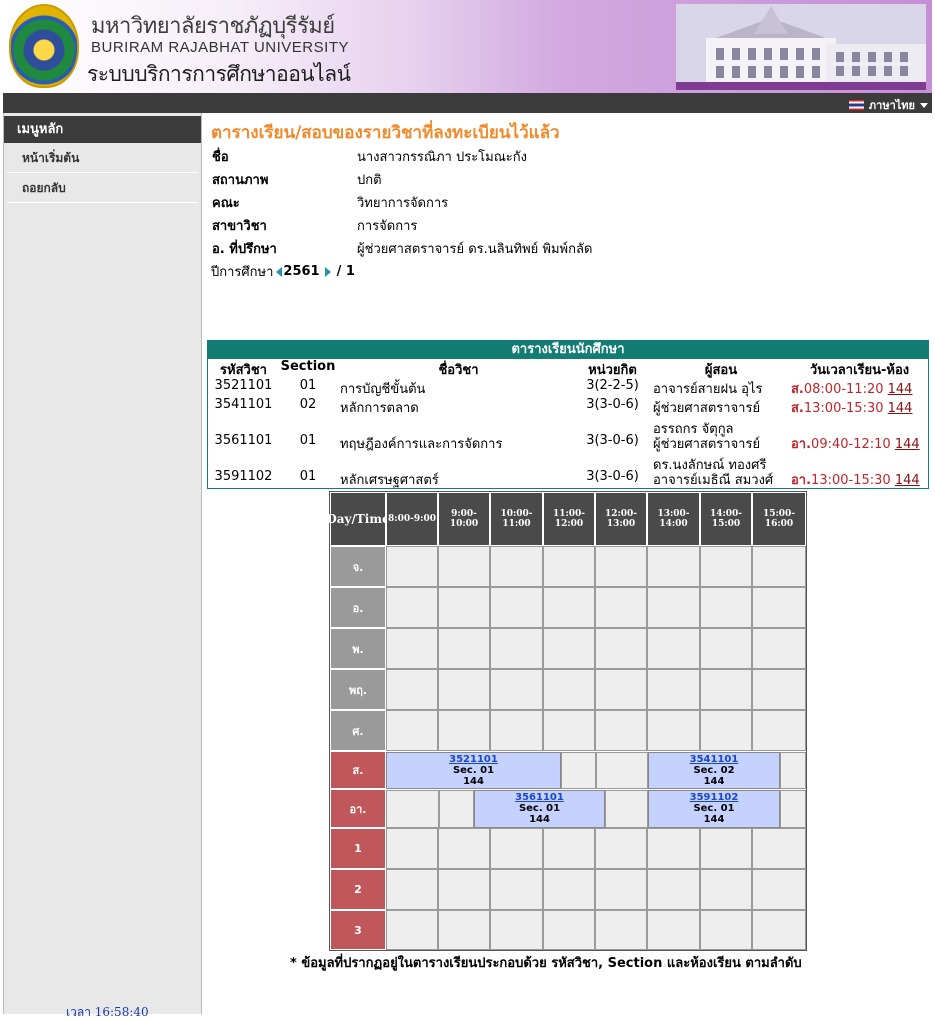 This screenshot has width=935, height=1022. I want to click on chevron-down-icon, so click(924, 105).